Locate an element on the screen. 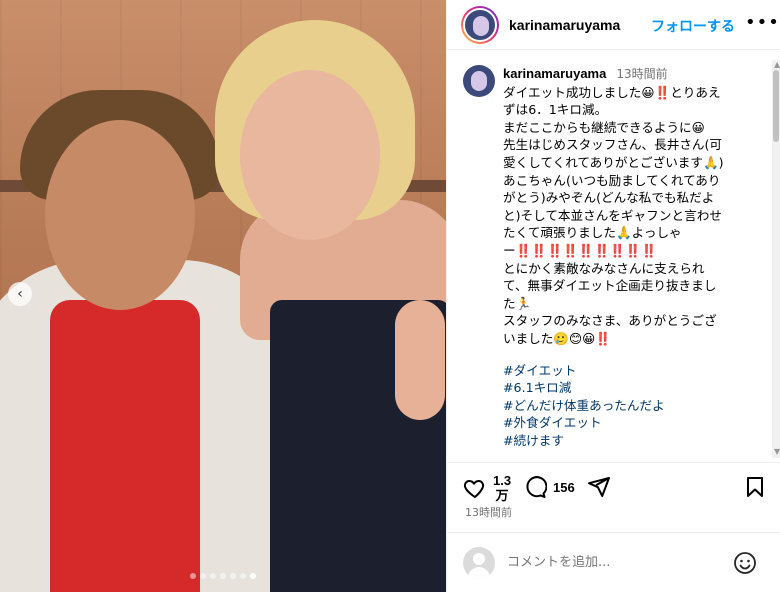 The image size is (780, 592). chevron-left-icon: ‹ is located at coordinates (20, 294).